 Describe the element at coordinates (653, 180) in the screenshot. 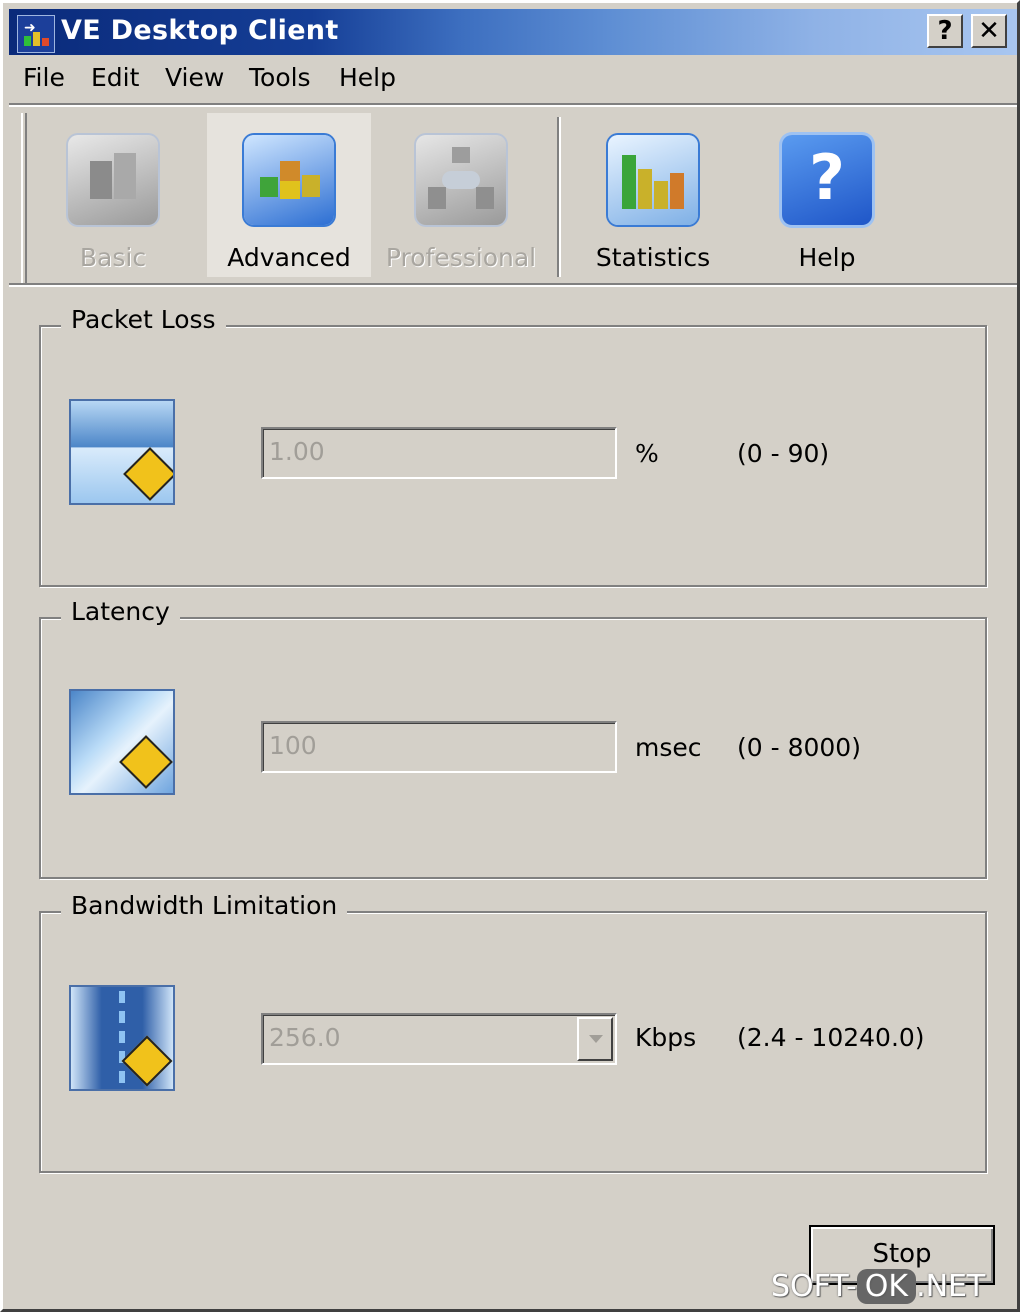

I see `statistics-icon` at that location.